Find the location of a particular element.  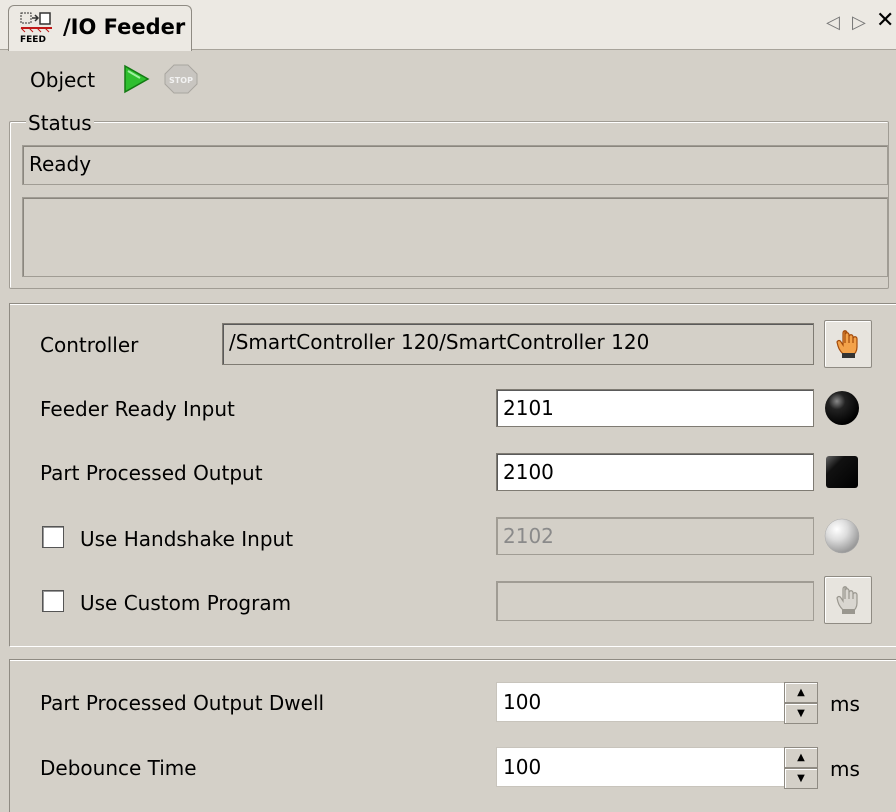

custom-program-field is located at coordinates (655, 601).